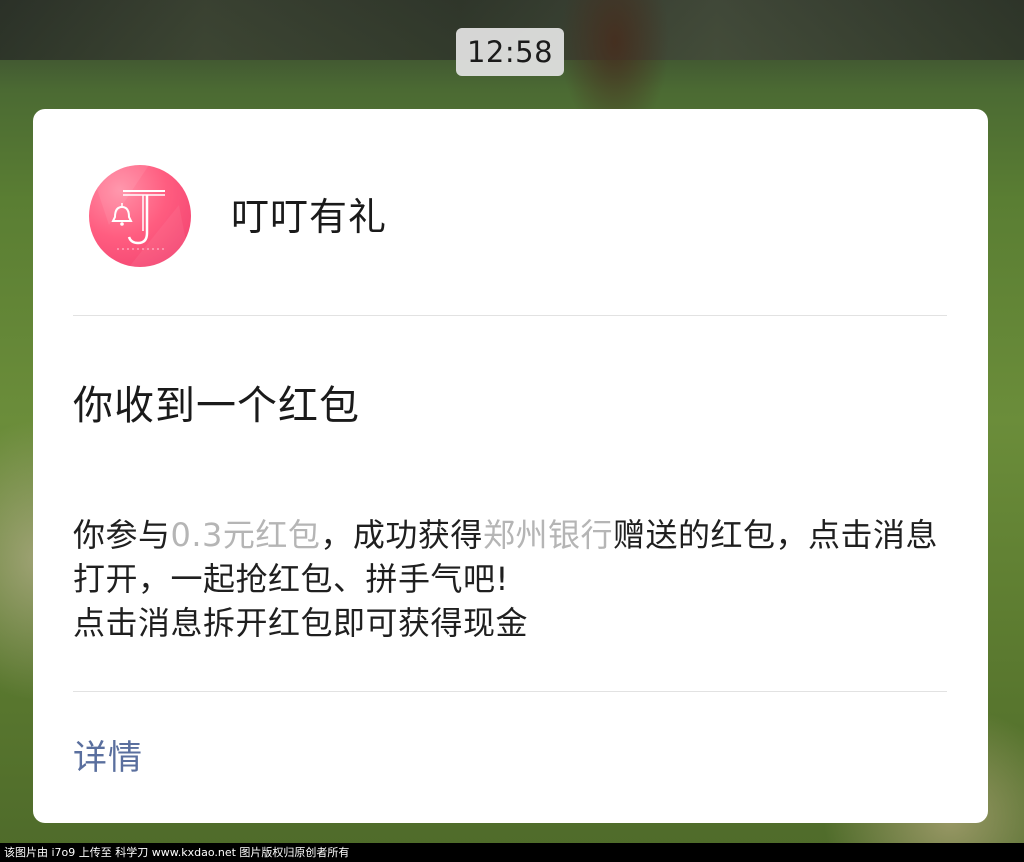 The width and height of the screenshot is (1024, 862). What do you see at coordinates (401, 535) in the screenshot?
I see `body-text-segment: ，成功获得` at bounding box center [401, 535].